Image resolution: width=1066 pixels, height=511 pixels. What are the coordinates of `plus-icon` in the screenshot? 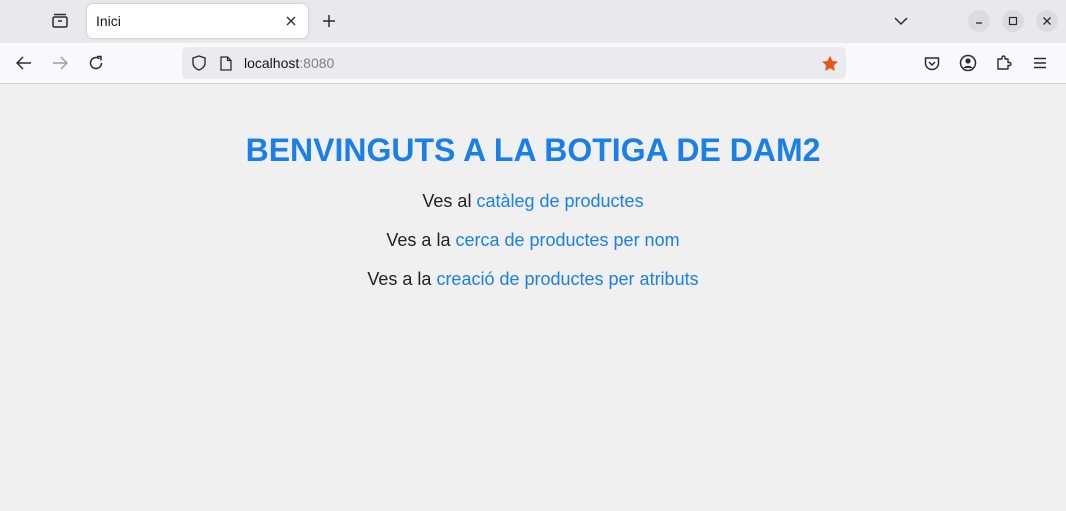 It's located at (329, 21).